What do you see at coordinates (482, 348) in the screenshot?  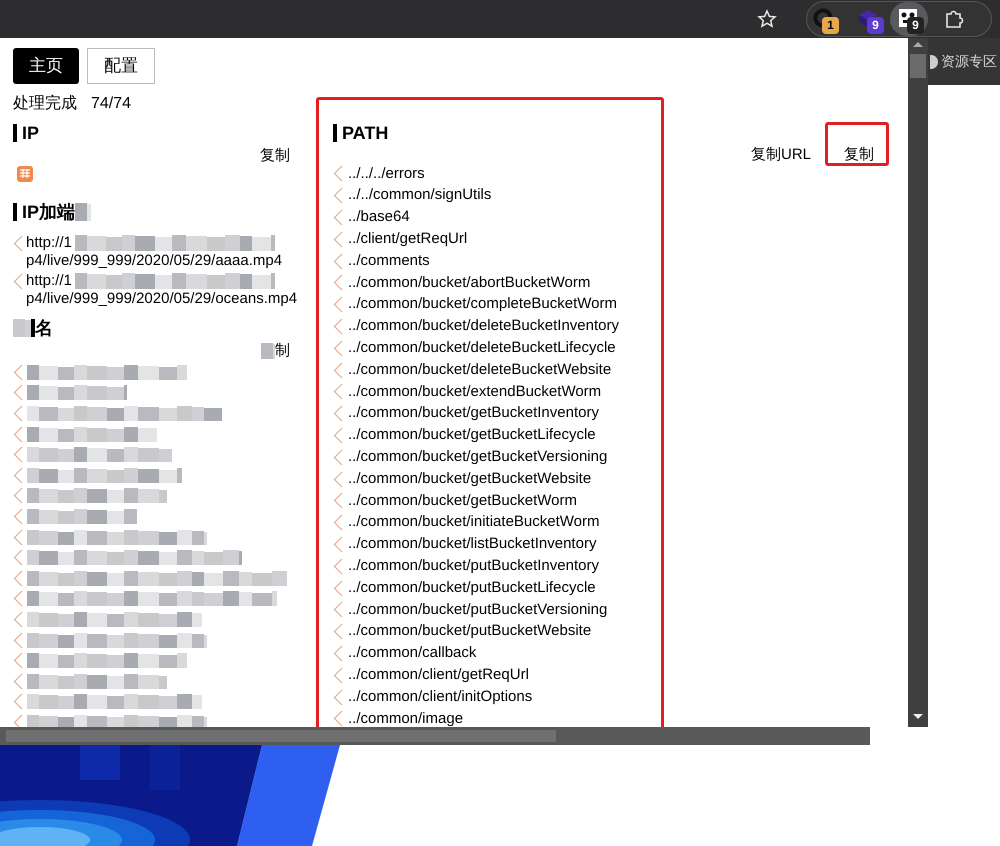 I see `path-item: ../common/bucket/deleteBucketLifecycle` at bounding box center [482, 348].